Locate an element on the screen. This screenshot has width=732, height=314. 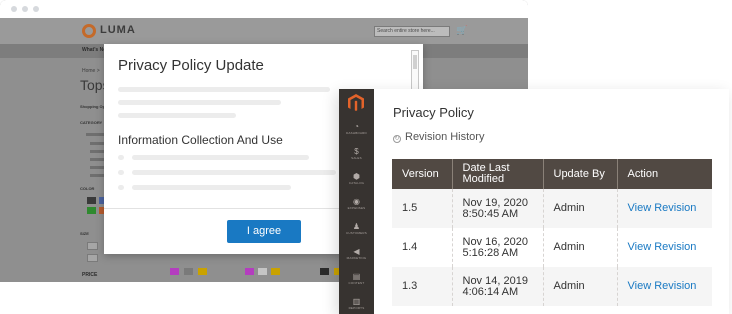
date-cell: Nov 19, 2020 8:50:45 AM is located at coordinates (498, 208).